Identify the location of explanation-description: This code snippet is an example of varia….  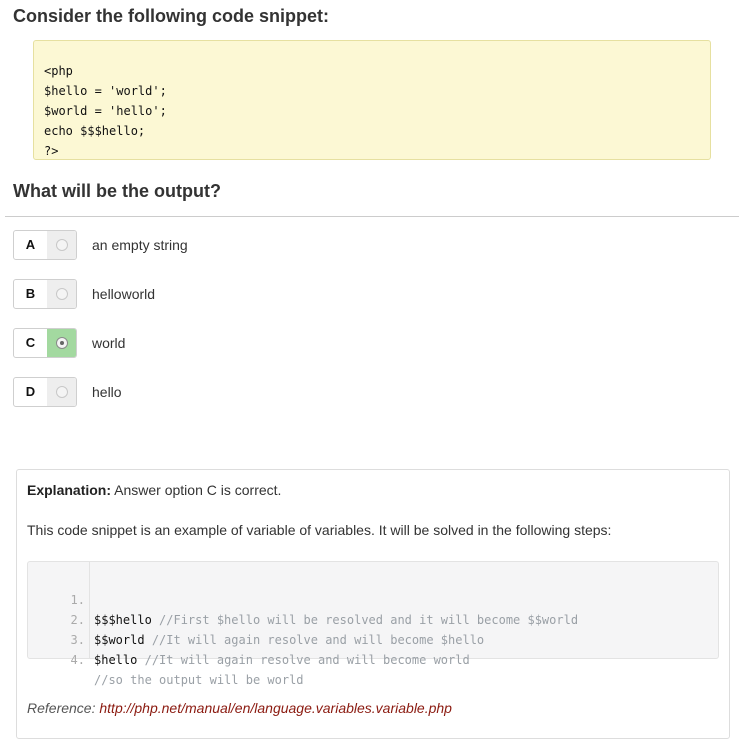
(319, 530).